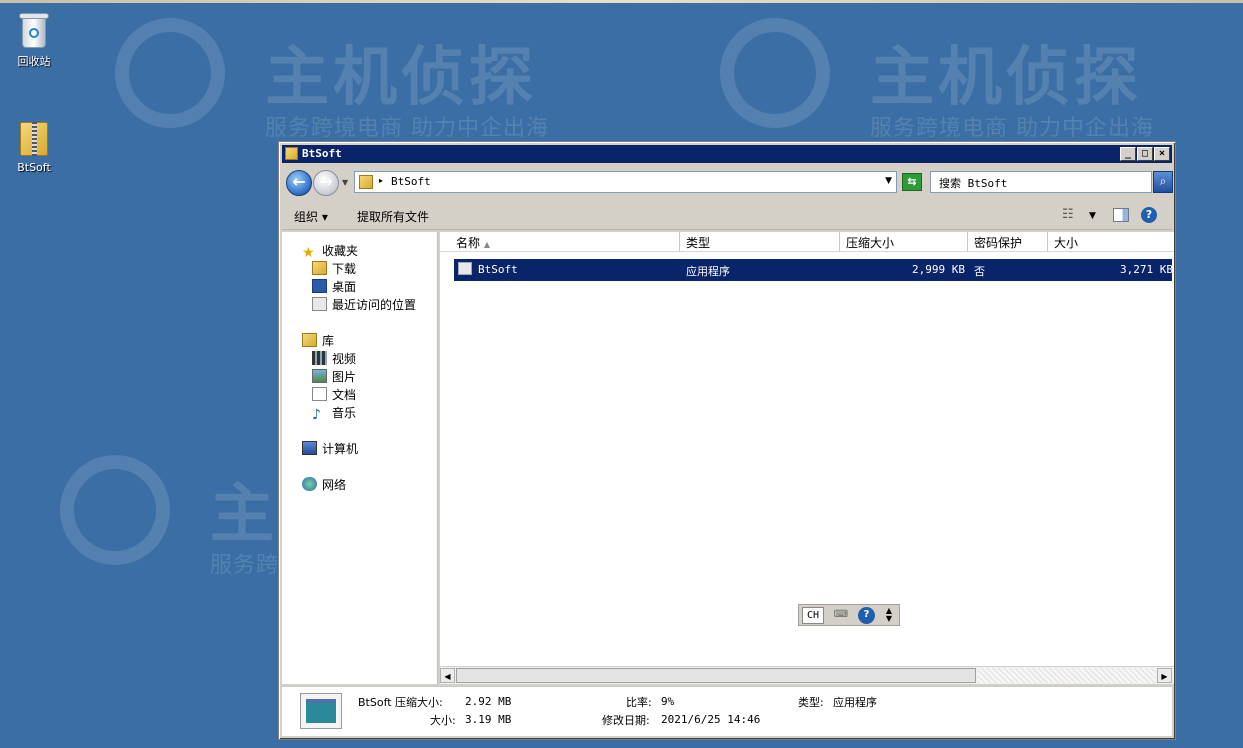 Image resolution: width=1243 pixels, height=748 pixels. What do you see at coordinates (1067, 675) in the screenshot?
I see `scrollbar-track` at bounding box center [1067, 675].